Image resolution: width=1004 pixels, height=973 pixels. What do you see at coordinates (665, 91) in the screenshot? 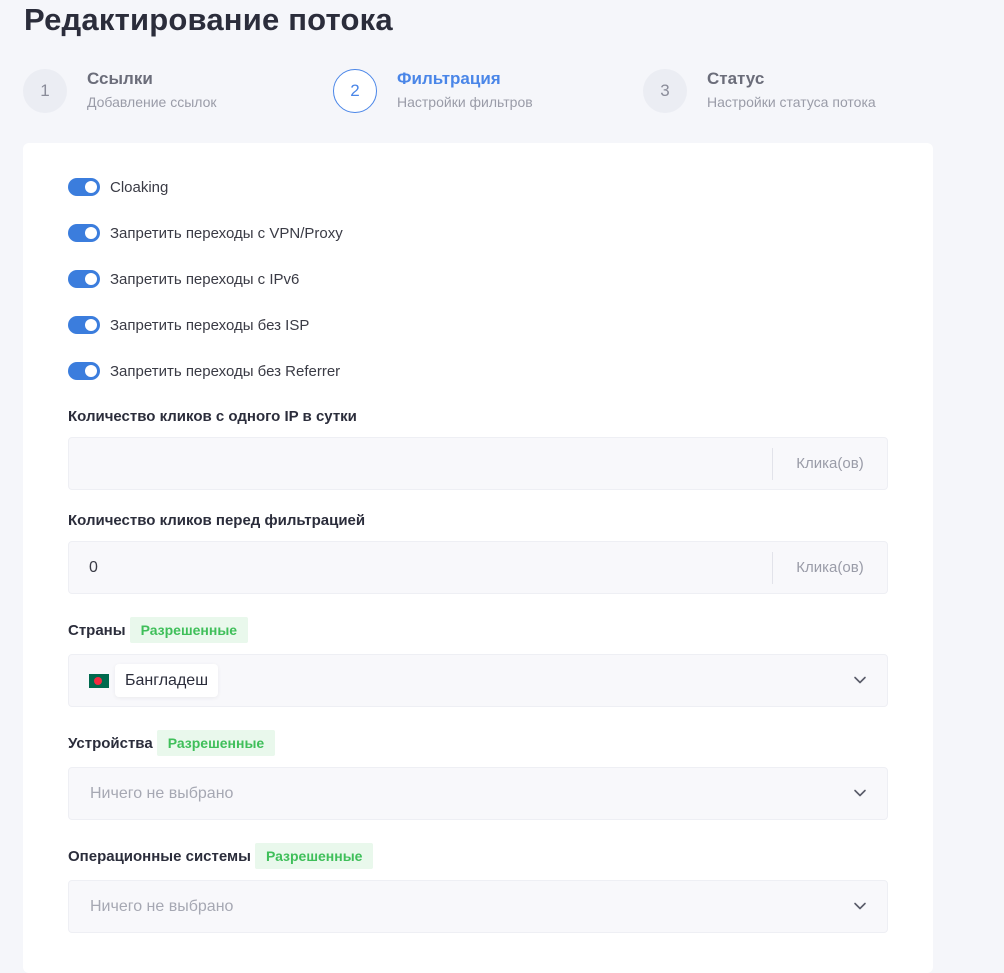
I see `step-number: 3` at bounding box center [665, 91].